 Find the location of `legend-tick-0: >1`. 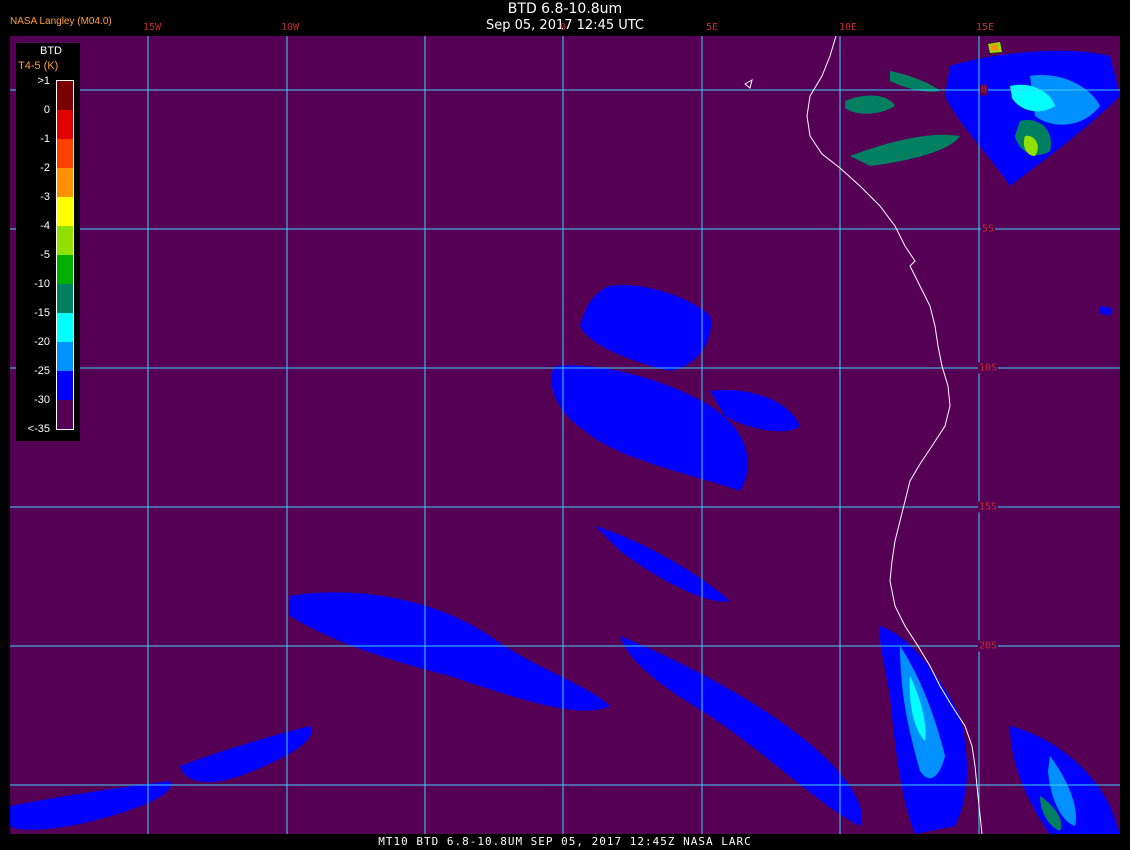

legend-tick-0: >1 is located at coordinates (43, 81).